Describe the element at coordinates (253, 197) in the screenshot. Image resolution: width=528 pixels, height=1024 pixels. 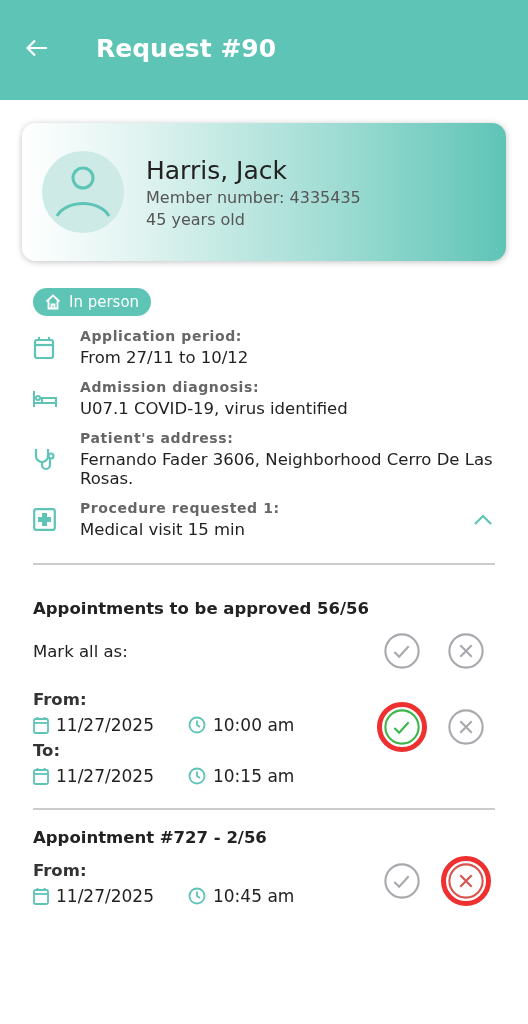
I see `member-number: Member number: 4335435` at that location.